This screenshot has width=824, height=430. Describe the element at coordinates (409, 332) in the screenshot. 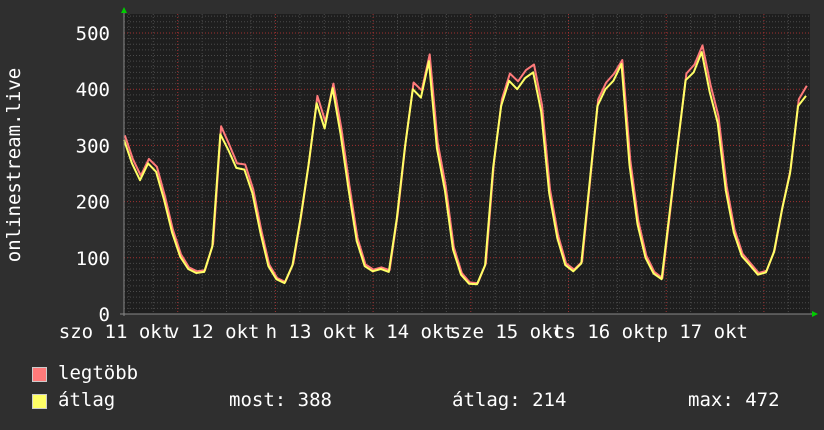

I see `x-tick-label: k 14 okt` at that location.